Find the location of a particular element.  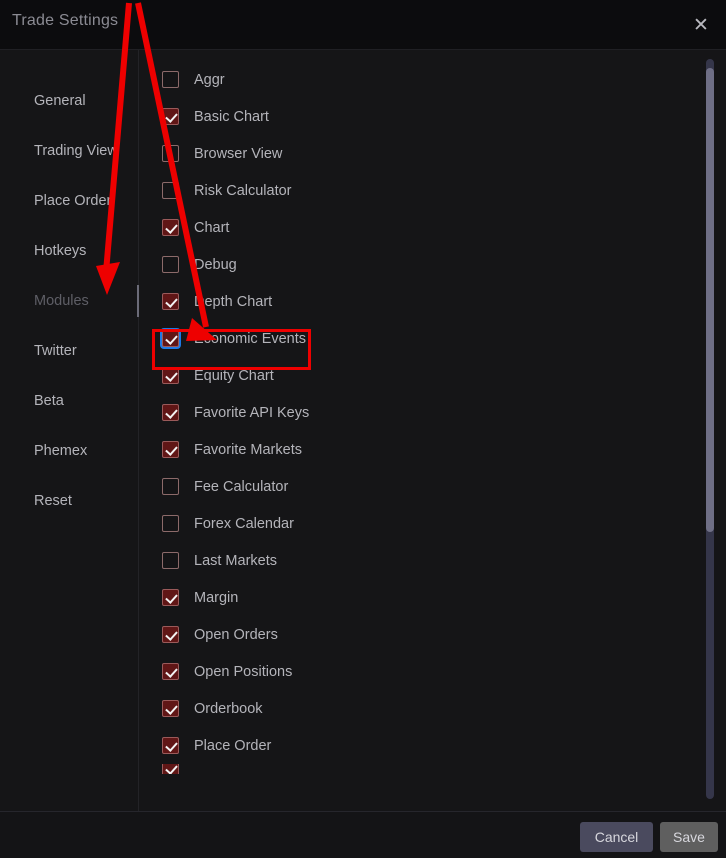

module-row: Favorite API Keys is located at coordinates (420, 412).